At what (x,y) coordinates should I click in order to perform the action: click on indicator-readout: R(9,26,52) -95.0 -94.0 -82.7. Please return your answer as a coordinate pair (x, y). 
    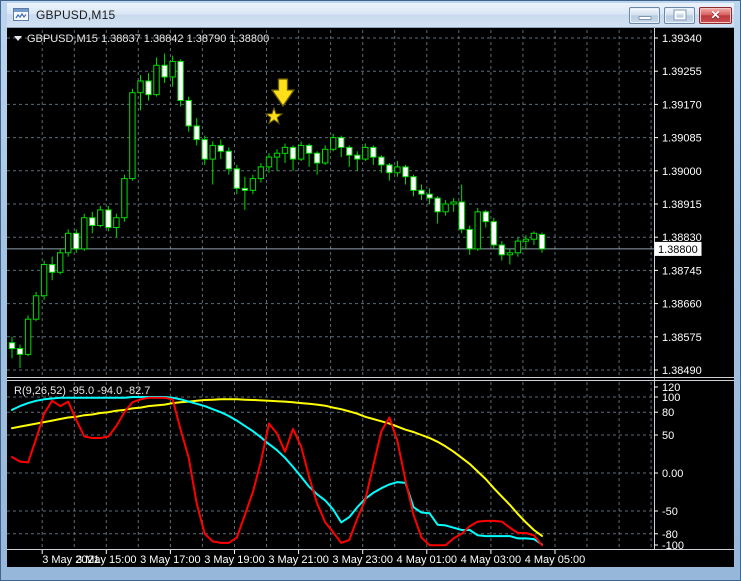
    Looking at the image, I should click on (82, 391).